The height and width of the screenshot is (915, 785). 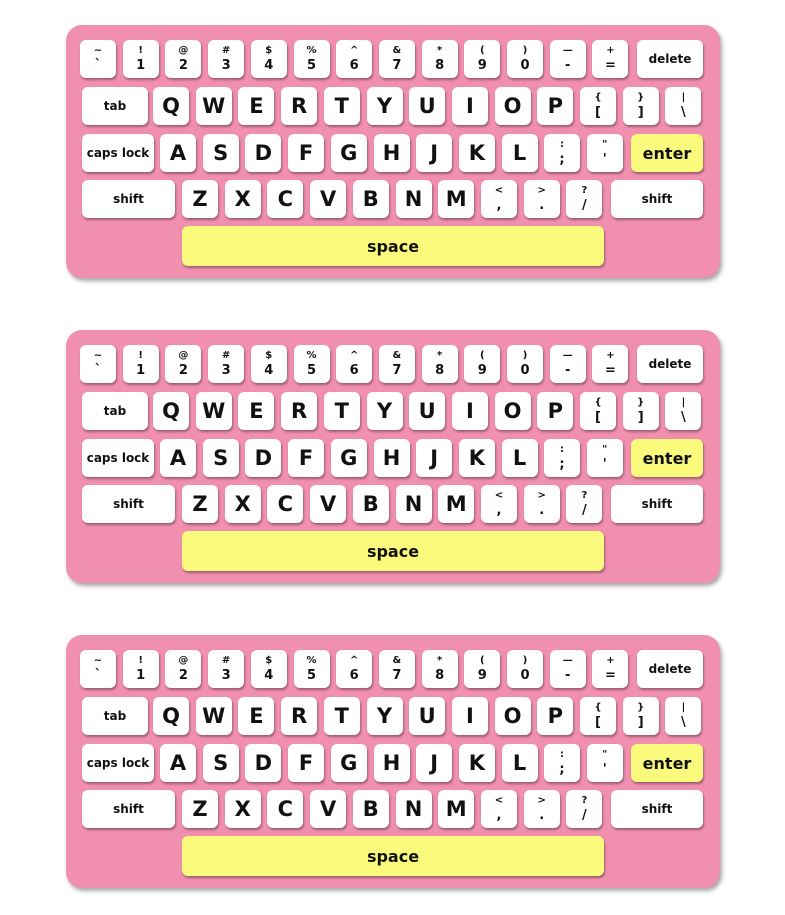 I want to click on key-9: (9, so click(x=482, y=59).